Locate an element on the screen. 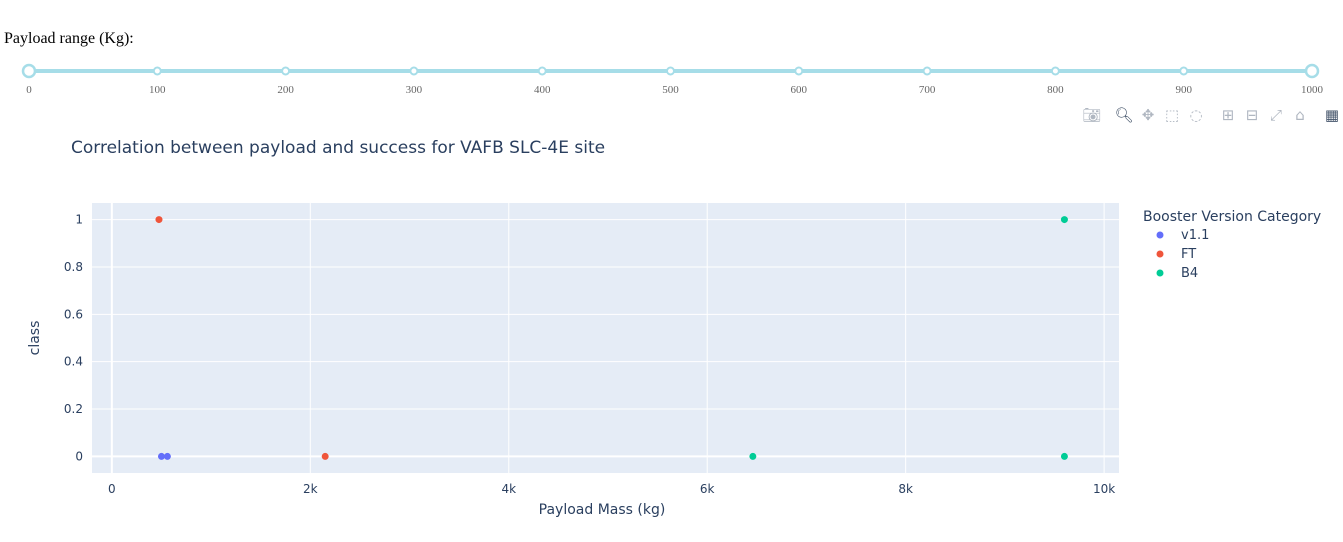 The height and width of the screenshot is (542, 1343). slider-mark-label: 100 is located at coordinates (157, 90).